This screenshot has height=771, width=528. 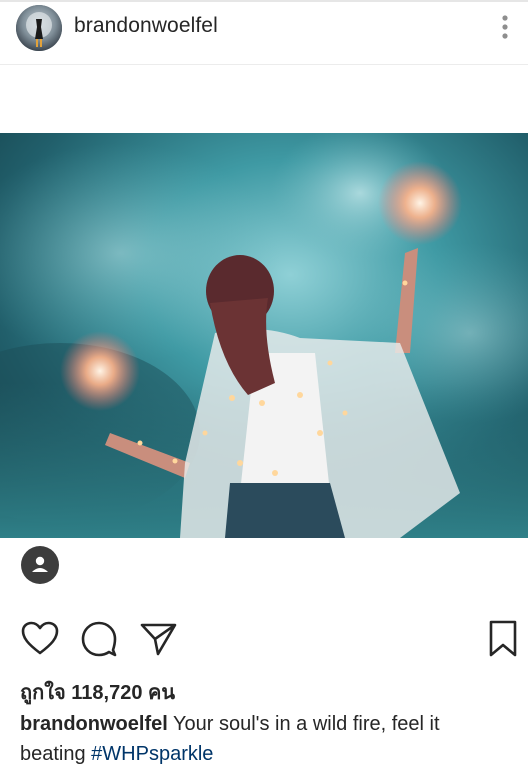 I want to click on post-actions-bar, so click(x=264, y=641).